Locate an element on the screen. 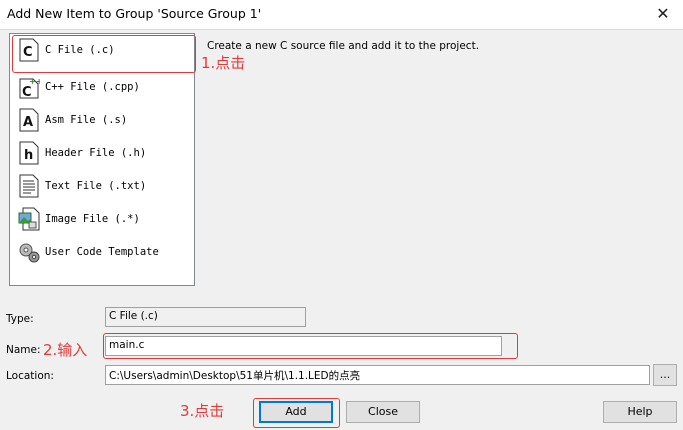 The width and height of the screenshot is (683, 430). list-item-text-file: Text File (.txt) is located at coordinates (104, 186).